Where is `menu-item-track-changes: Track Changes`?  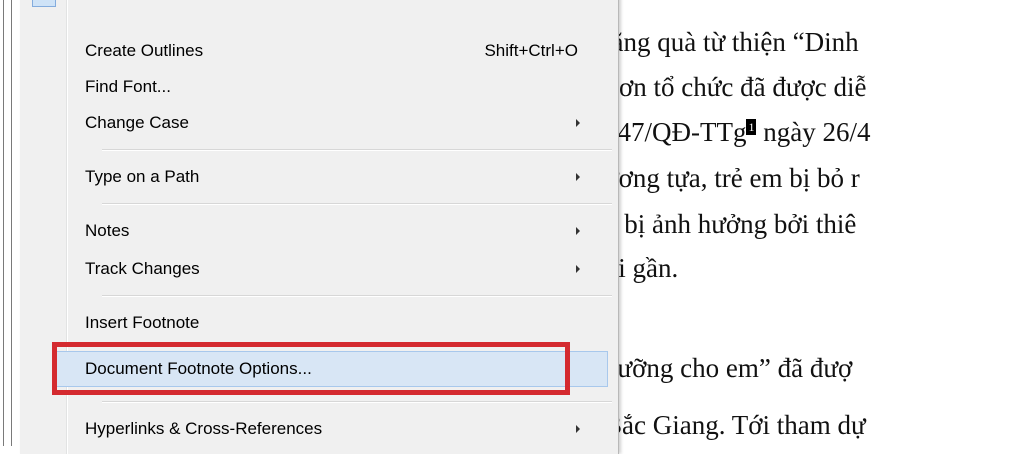 menu-item-track-changes: Track Changes is located at coordinates (331, 269).